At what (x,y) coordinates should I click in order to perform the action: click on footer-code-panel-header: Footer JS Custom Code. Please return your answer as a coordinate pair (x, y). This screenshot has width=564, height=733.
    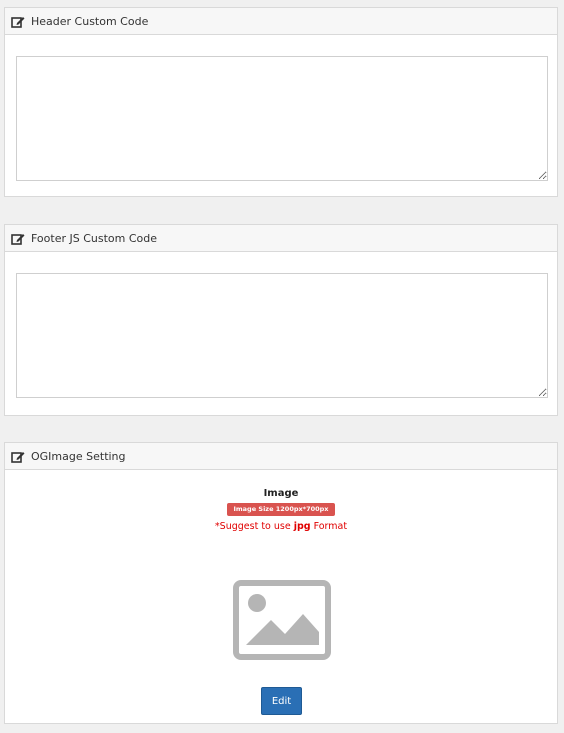
    Looking at the image, I should click on (281, 238).